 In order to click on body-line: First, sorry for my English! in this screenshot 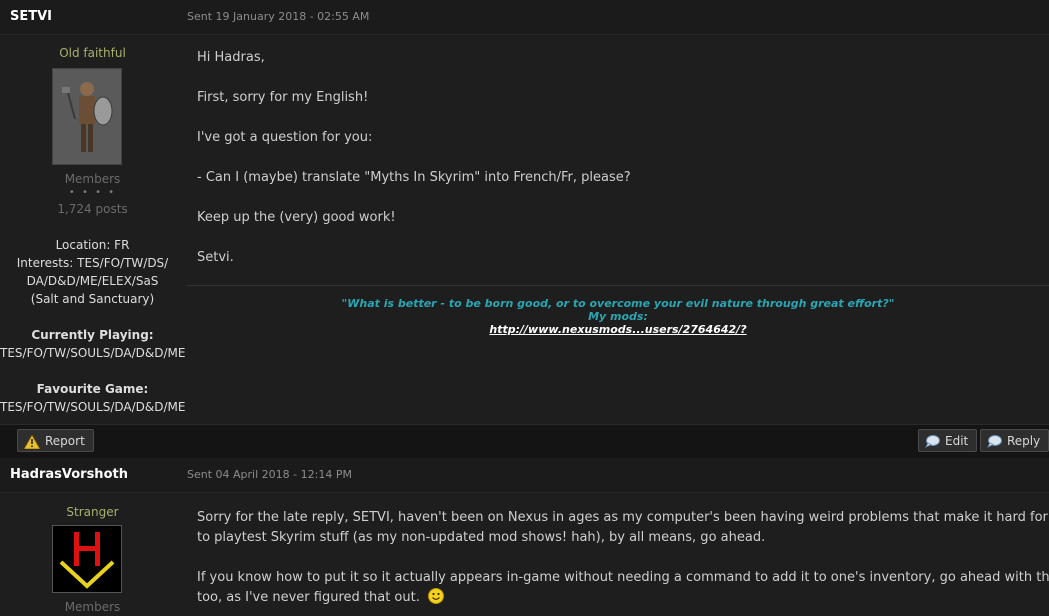, I will do `click(283, 97)`.